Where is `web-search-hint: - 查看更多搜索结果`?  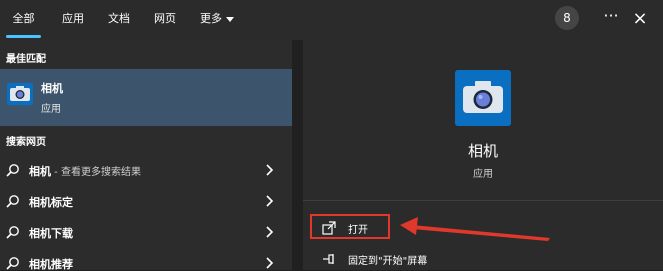
web-search-hint: - 查看更多搜索结果 is located at coordinates (96, 172).